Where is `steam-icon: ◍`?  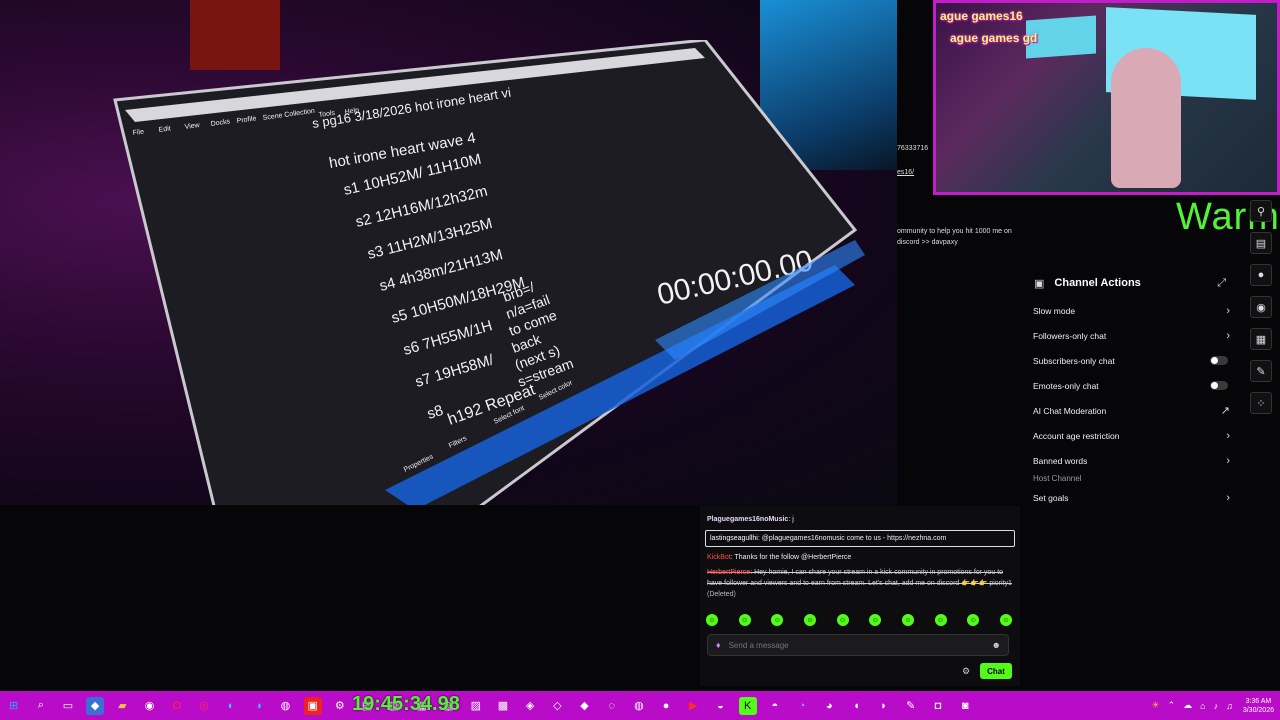
steam-icon: ◍ is located at coordinates (285, 706).